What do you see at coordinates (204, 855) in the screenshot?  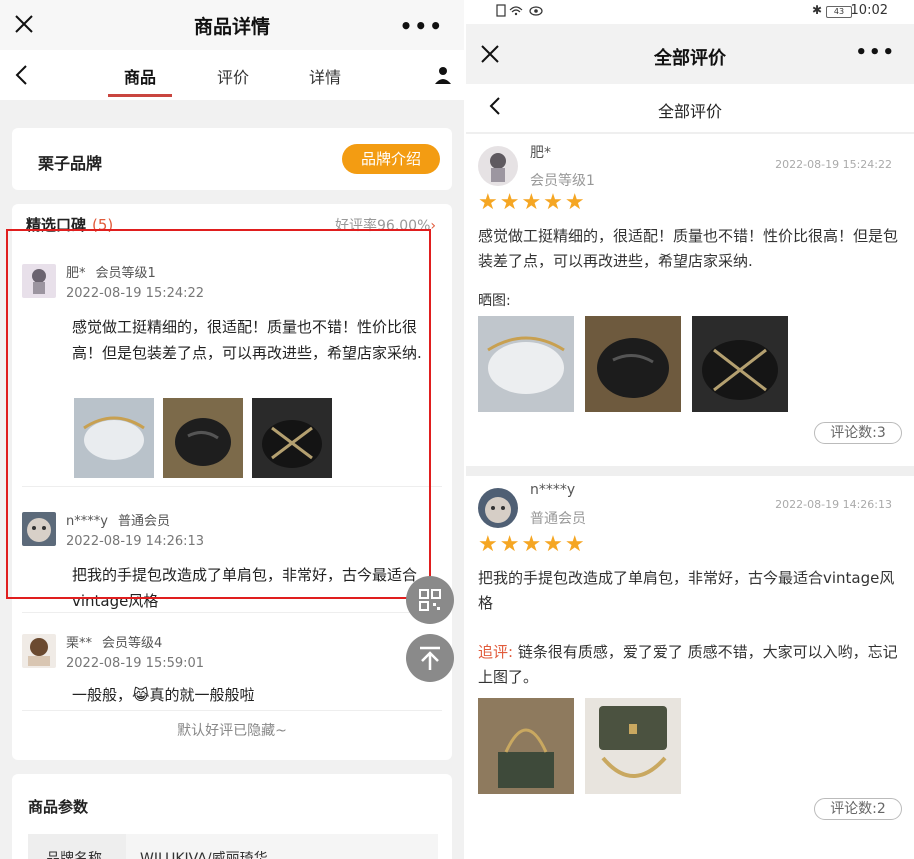 I see `param-value: WILUKIVA/威丽琦华` at bounding box center [204, 855].